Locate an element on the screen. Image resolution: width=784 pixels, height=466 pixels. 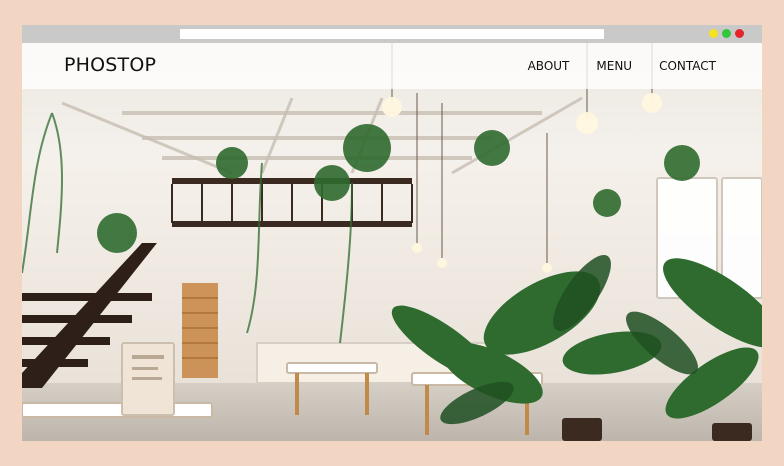
main-navigation: ABOUT MENU CONTACT is located at coordinates (622, 66).